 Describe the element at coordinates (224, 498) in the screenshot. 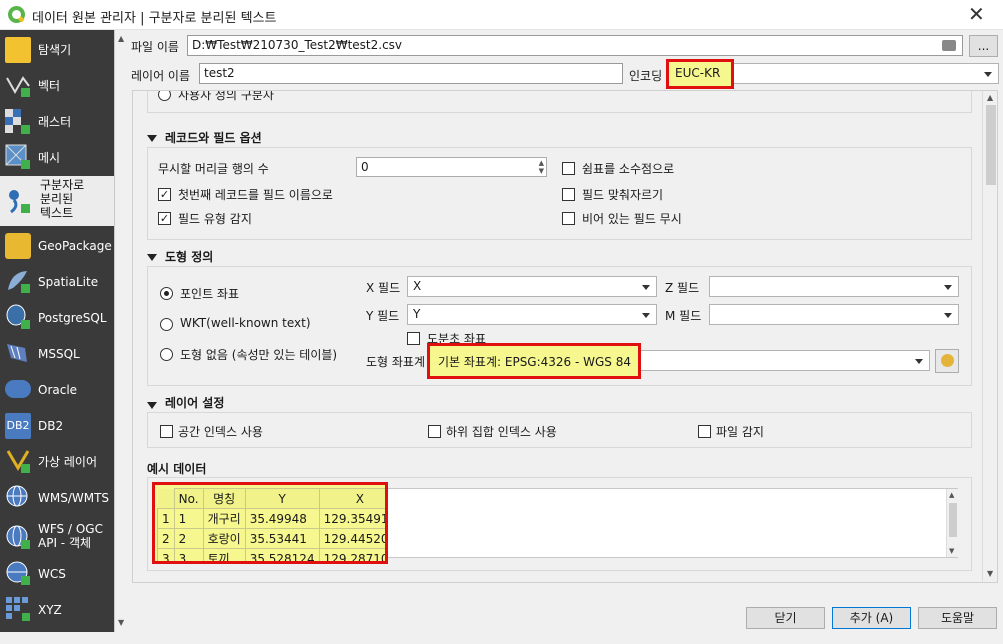

I see `column-header: 명칭` at that location.